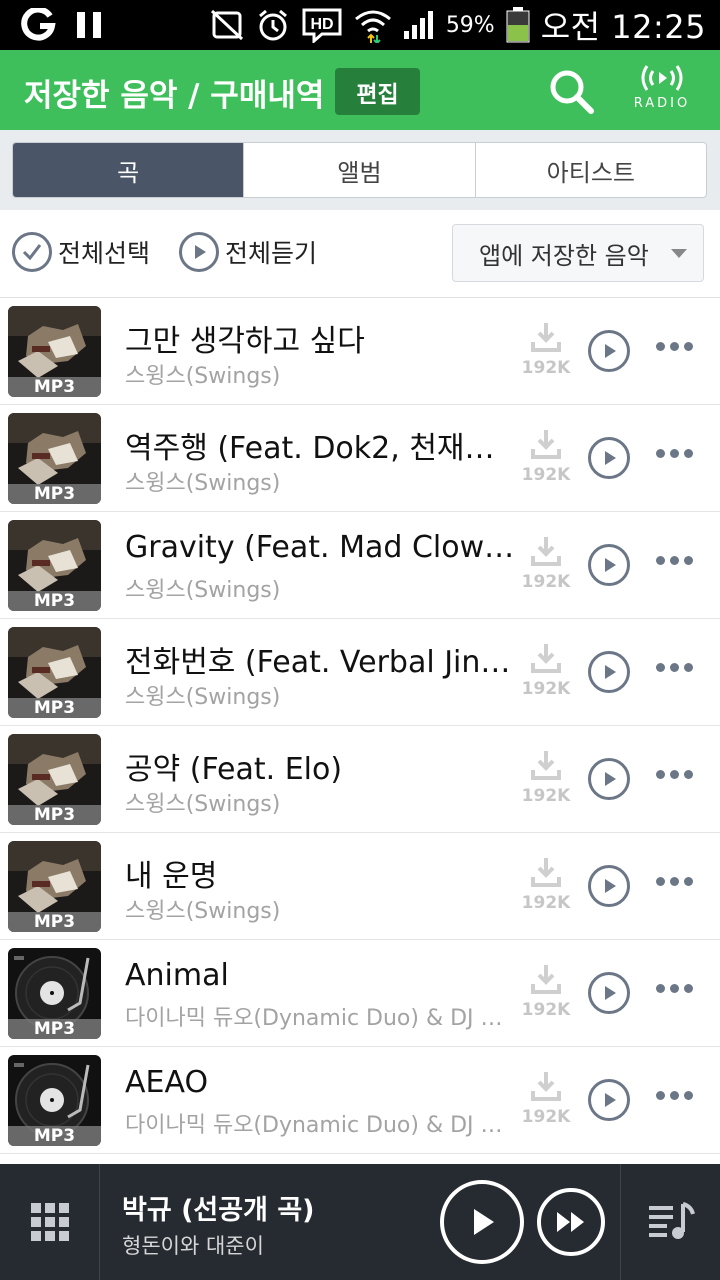  What do you see at coordinates (679, 253) in the screenshot?
I see `chevron-down-icon` at bounding box center [679, 253].